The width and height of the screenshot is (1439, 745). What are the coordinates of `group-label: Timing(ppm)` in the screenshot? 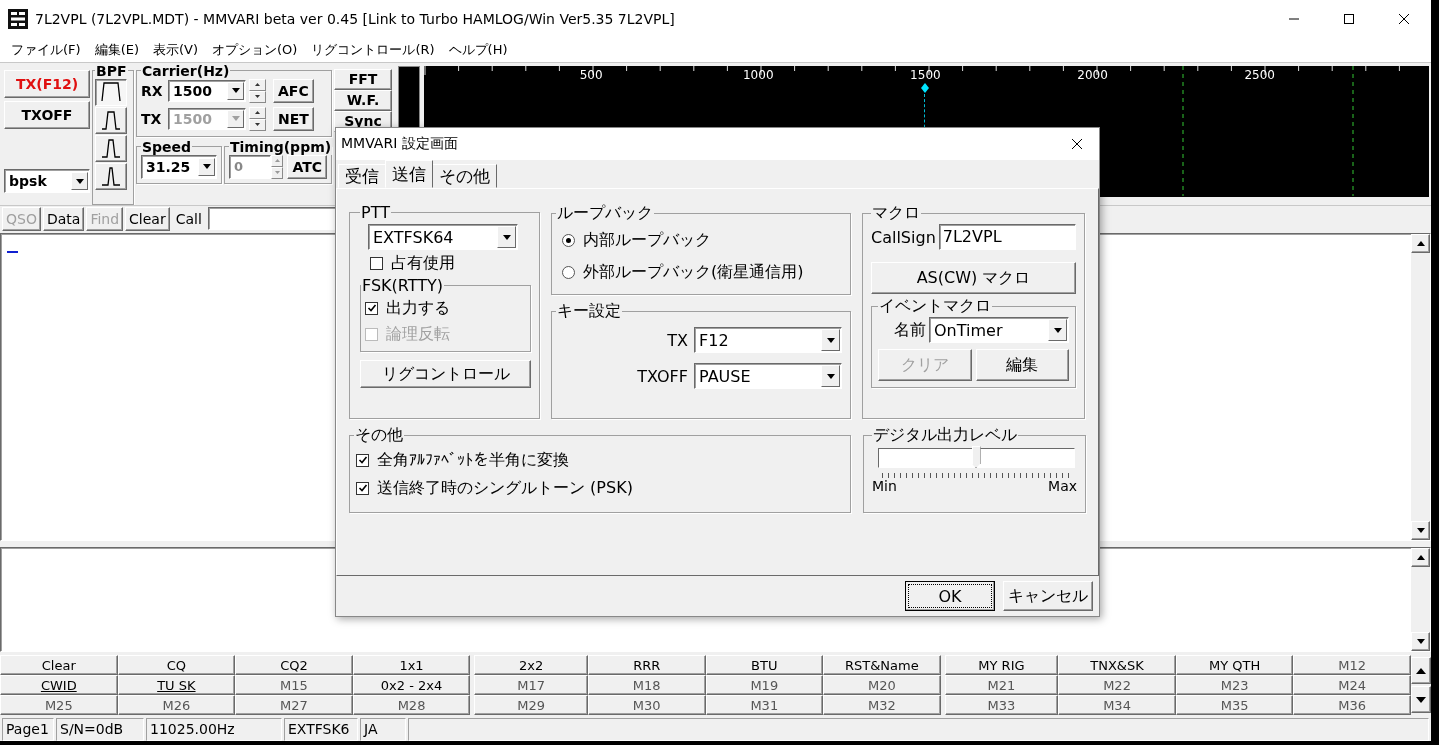 It's located at (281, 146).